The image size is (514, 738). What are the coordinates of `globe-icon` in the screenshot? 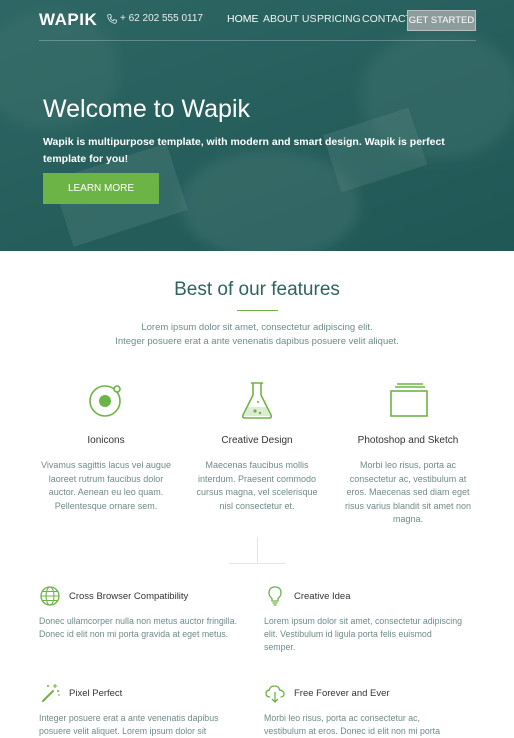 It's located at (50, 596).